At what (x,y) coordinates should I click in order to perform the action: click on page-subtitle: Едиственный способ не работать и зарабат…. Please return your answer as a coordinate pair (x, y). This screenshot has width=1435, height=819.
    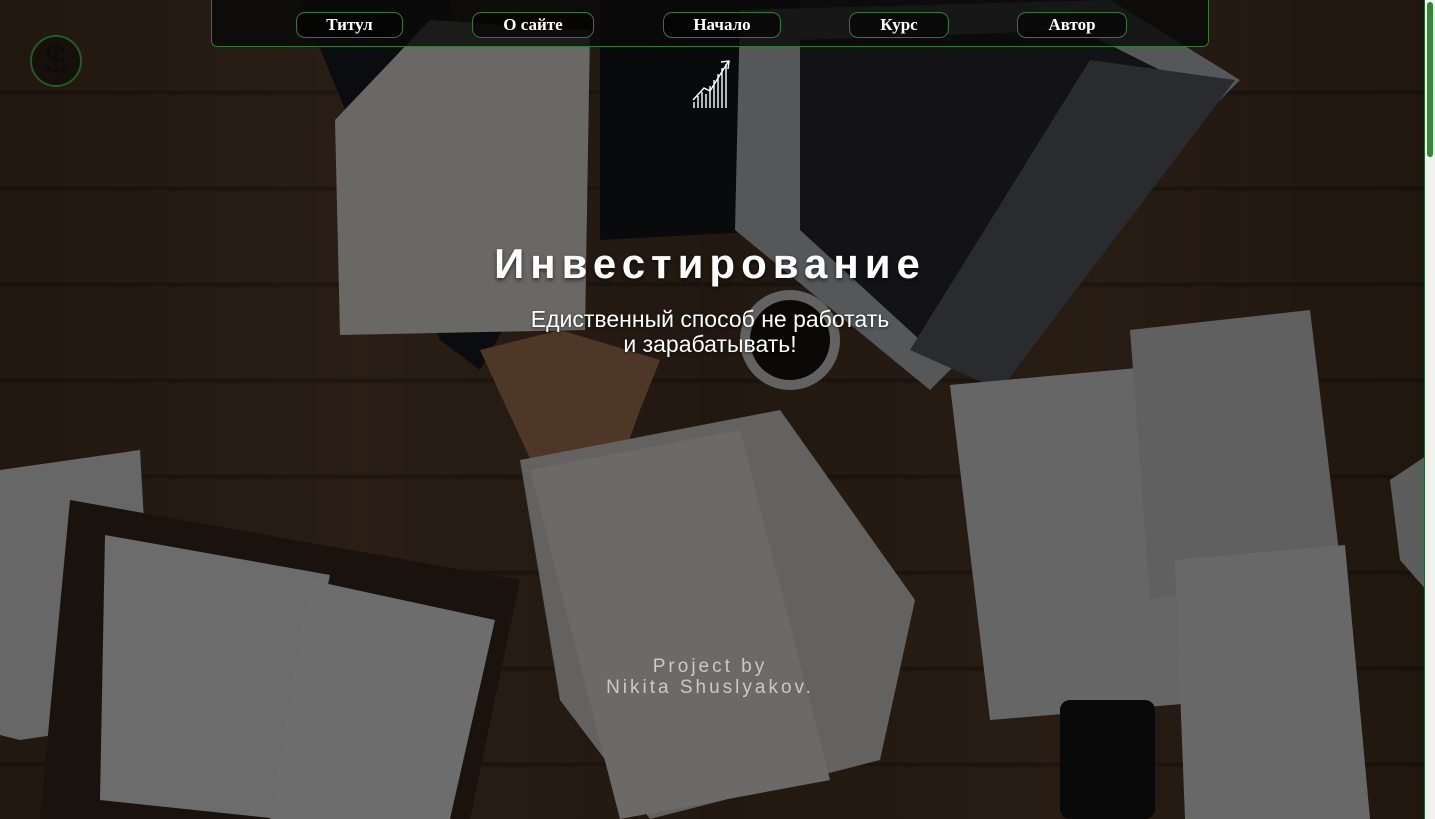
    Looking at the image, I should click on (710, 332).